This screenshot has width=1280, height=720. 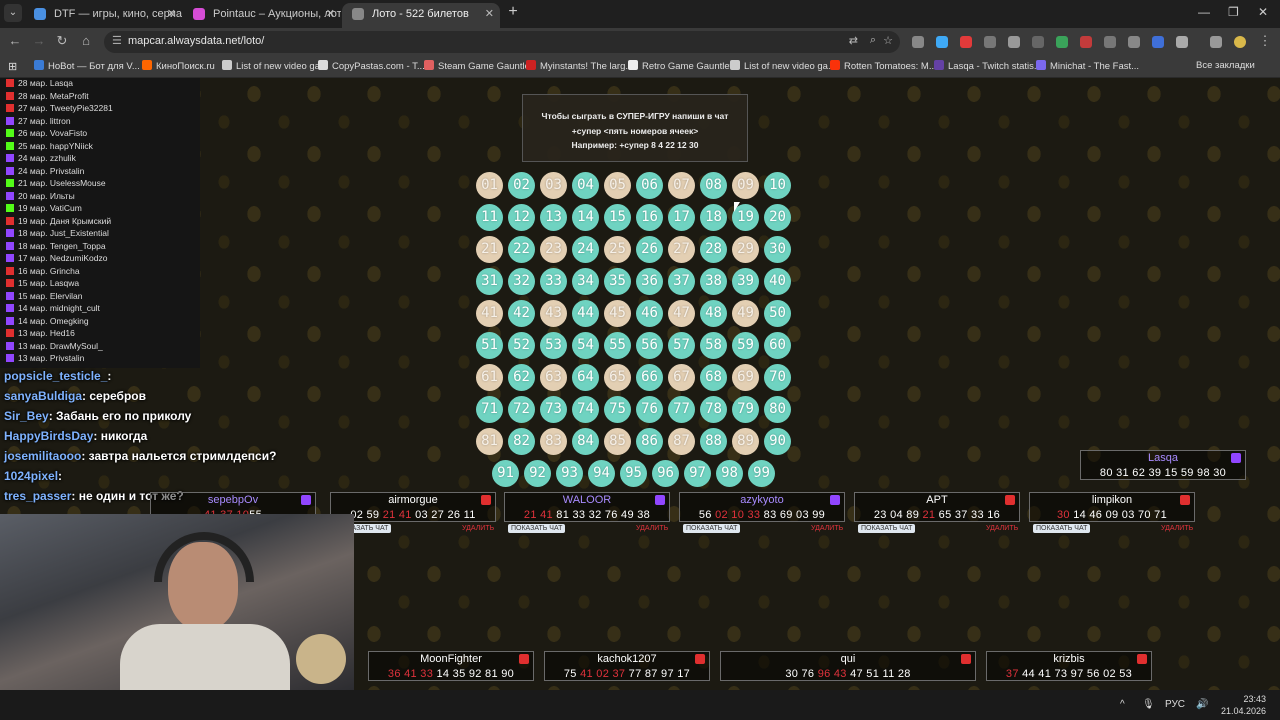 What do you see at coordinates (117, 40) in the screenshot?
I see `site-info-icon: ☰` at bounding box center [117, 40].